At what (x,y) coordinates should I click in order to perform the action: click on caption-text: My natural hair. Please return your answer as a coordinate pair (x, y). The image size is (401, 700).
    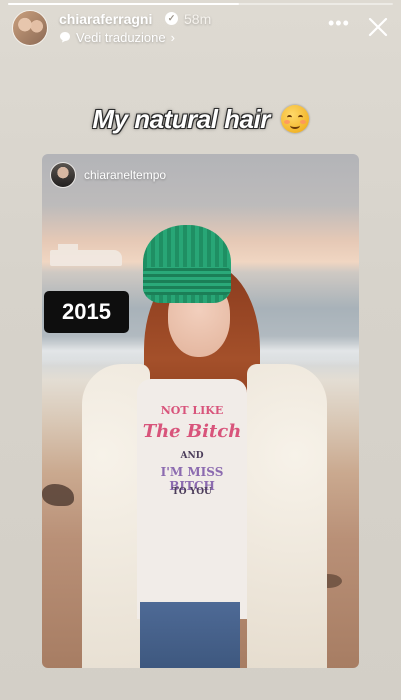
    Looking at the image, I should click on (181, 119).